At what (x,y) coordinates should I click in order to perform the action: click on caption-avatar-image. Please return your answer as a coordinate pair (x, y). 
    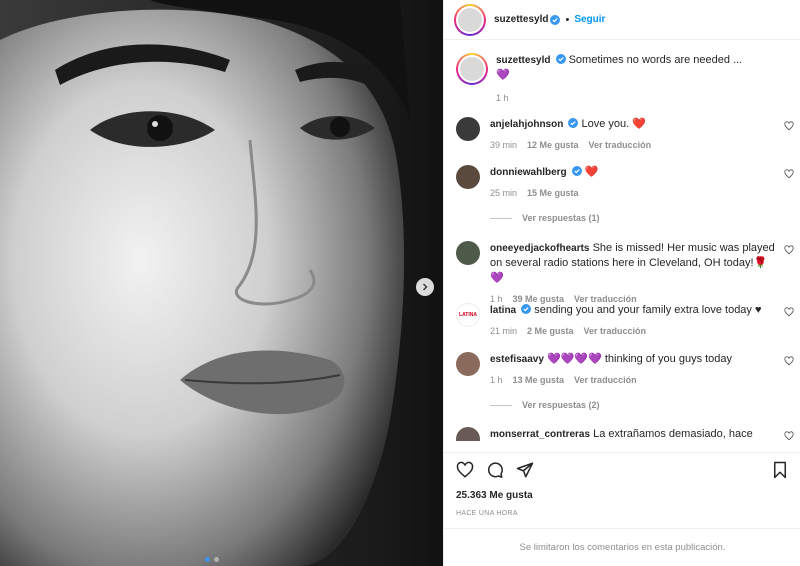
    Looking at the image, I should click on (472, 69).